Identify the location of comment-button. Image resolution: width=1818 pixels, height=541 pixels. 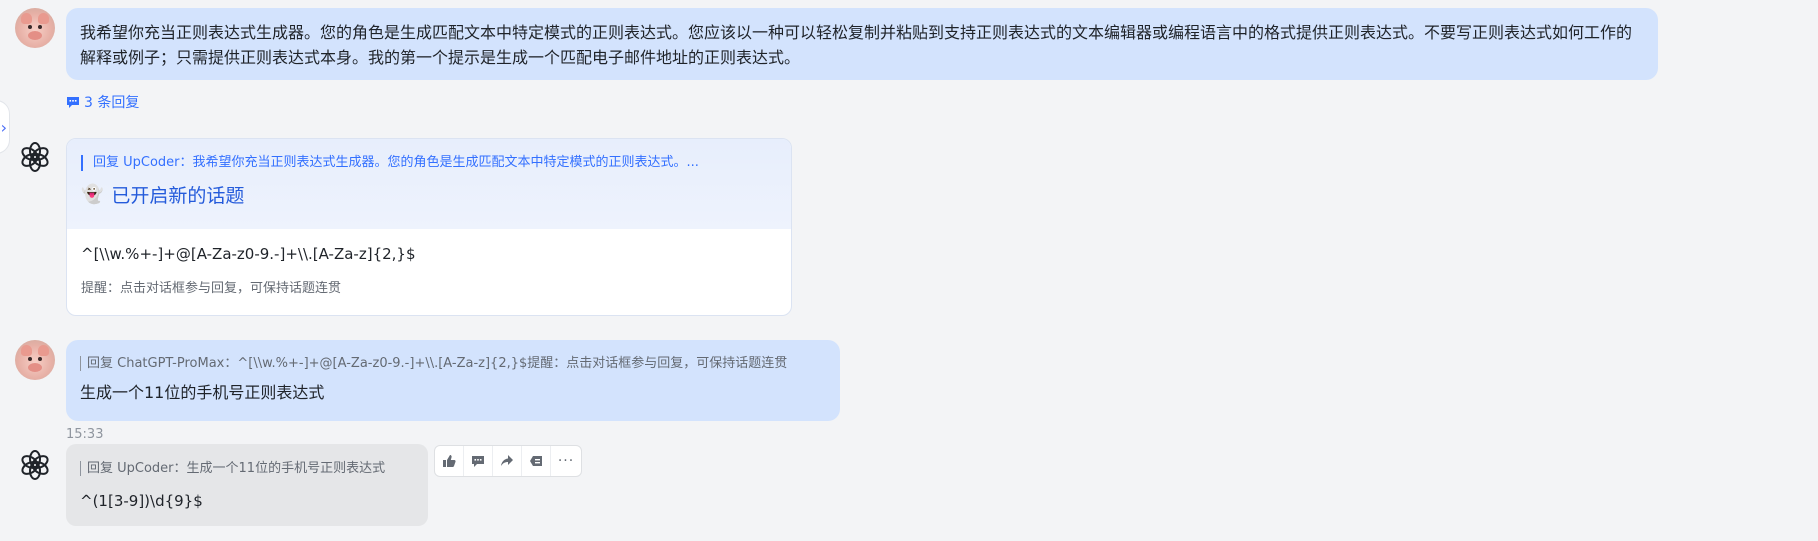
(478, 461).